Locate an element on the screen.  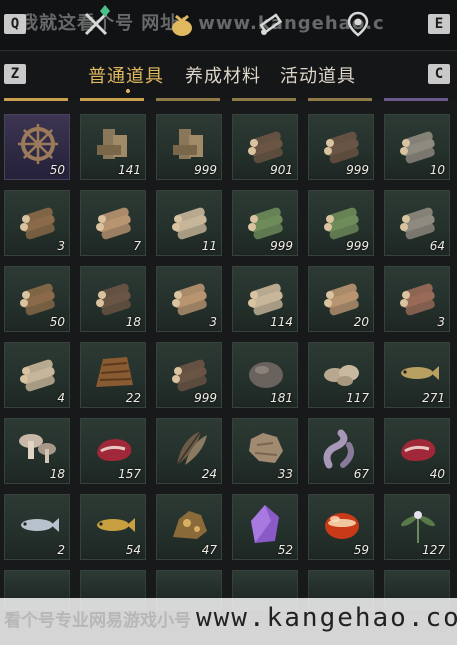
bark-icon is located at coordinates (114, 372).